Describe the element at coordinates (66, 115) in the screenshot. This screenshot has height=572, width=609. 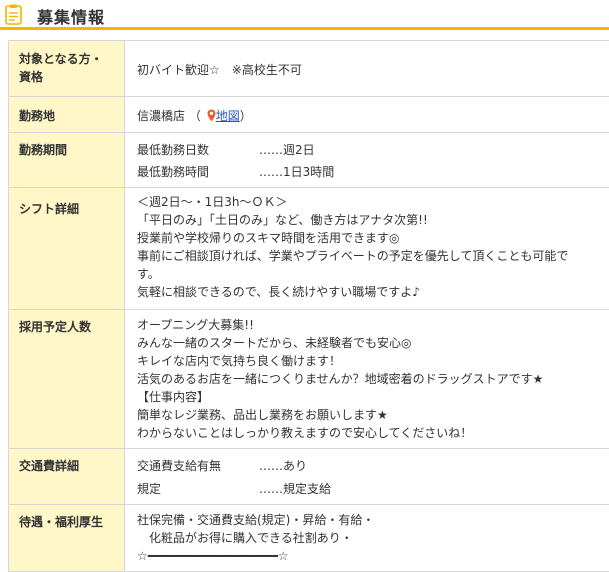
I see `row-label: 勤務地` at that location.